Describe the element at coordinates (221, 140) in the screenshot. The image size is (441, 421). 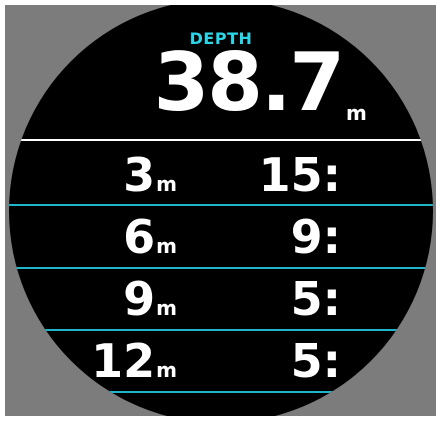
I see `depth-divider` at that location.